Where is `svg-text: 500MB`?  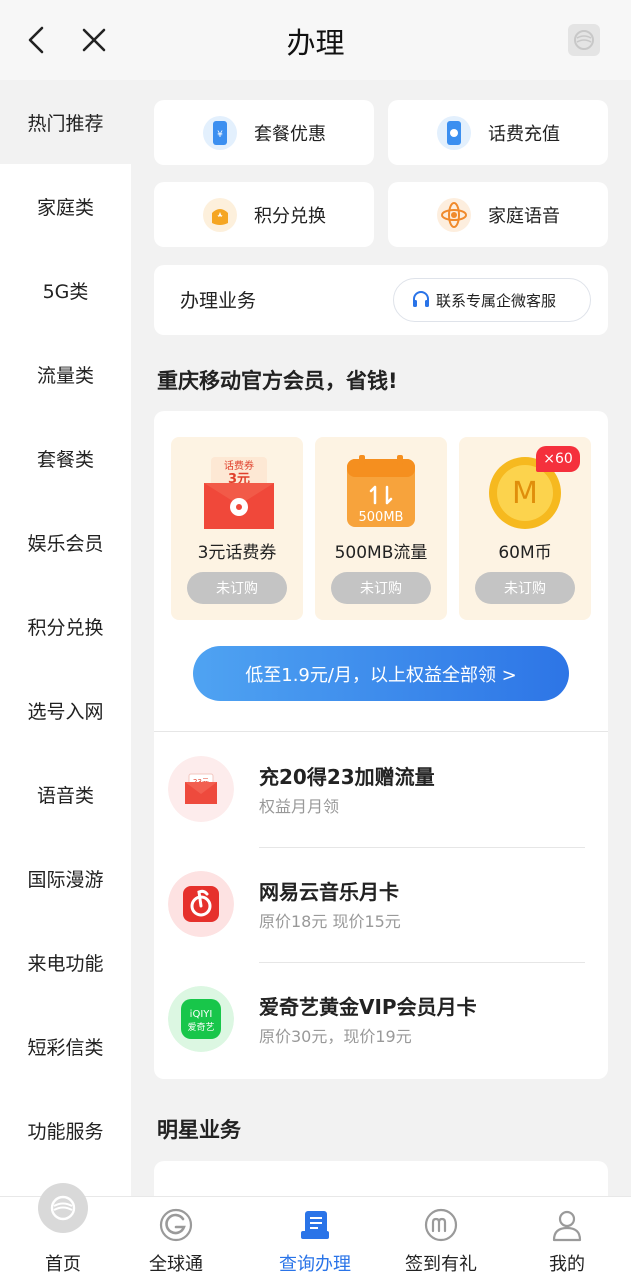
svg-text: 500MB is located at coordinates (381, 517).